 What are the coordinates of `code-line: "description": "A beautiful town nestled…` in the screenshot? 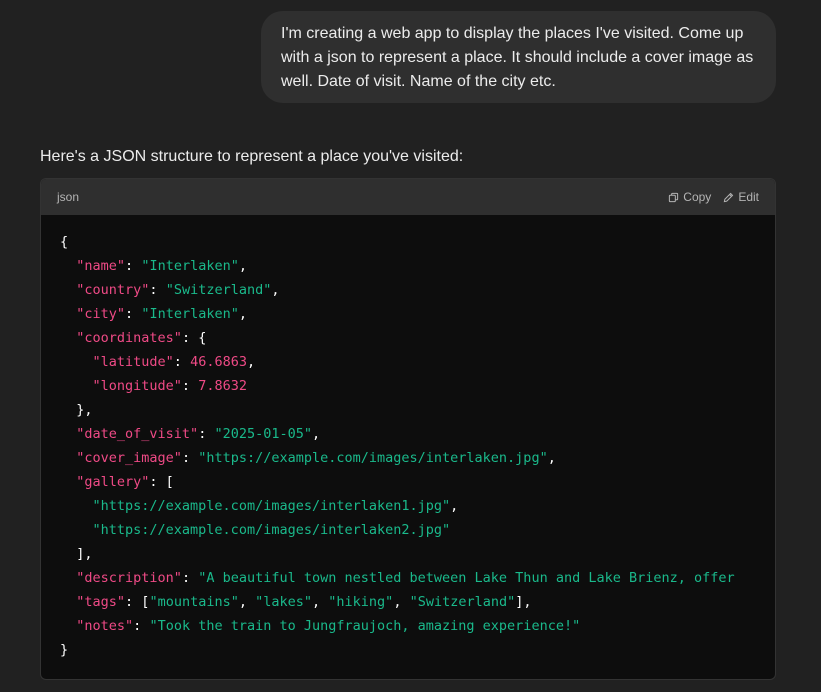 It's located at (417, 578).